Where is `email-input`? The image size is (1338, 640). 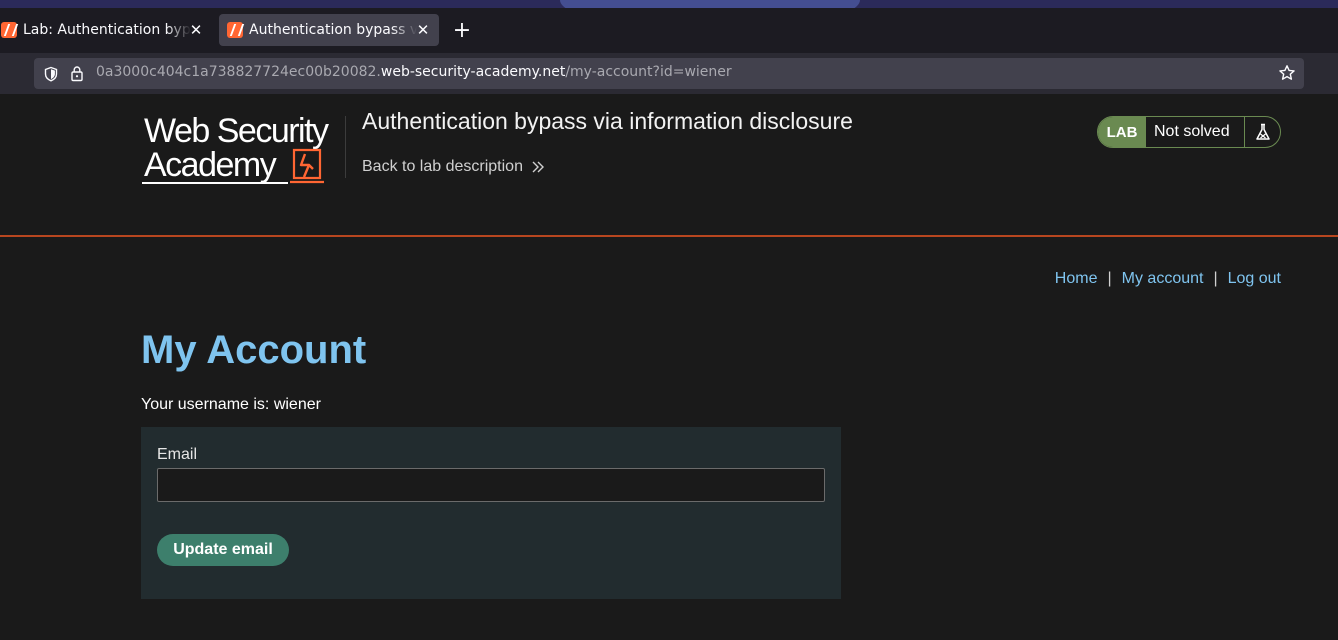 email-input is located at coordinates (491, 485).